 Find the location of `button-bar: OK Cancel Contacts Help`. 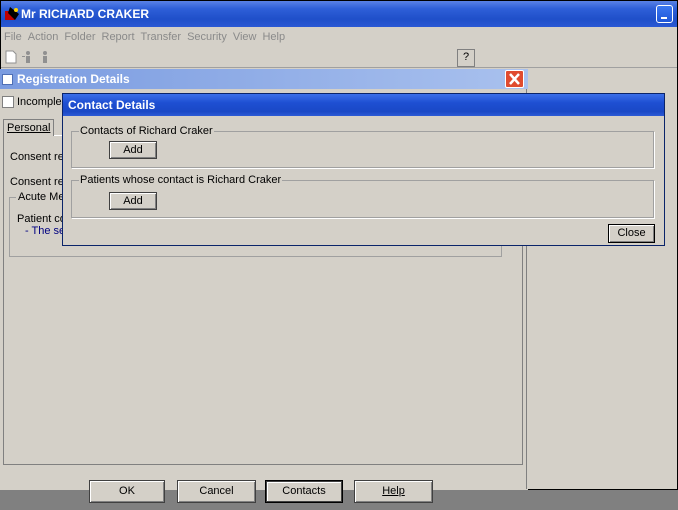

button-bar: OK Cancel Contacts Help is located at coordinates (263, 495).